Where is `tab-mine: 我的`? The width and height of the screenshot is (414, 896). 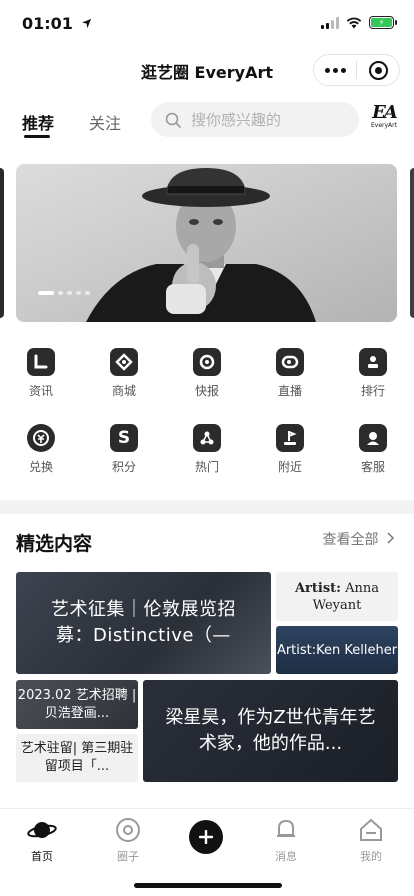 tab-mine: 我的 is located at coordinates (371, 839).